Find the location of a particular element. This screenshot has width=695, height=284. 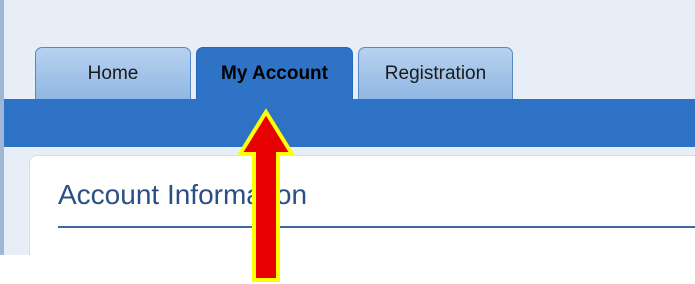

tab-home-label: Home is located at coordinates (113, 73).